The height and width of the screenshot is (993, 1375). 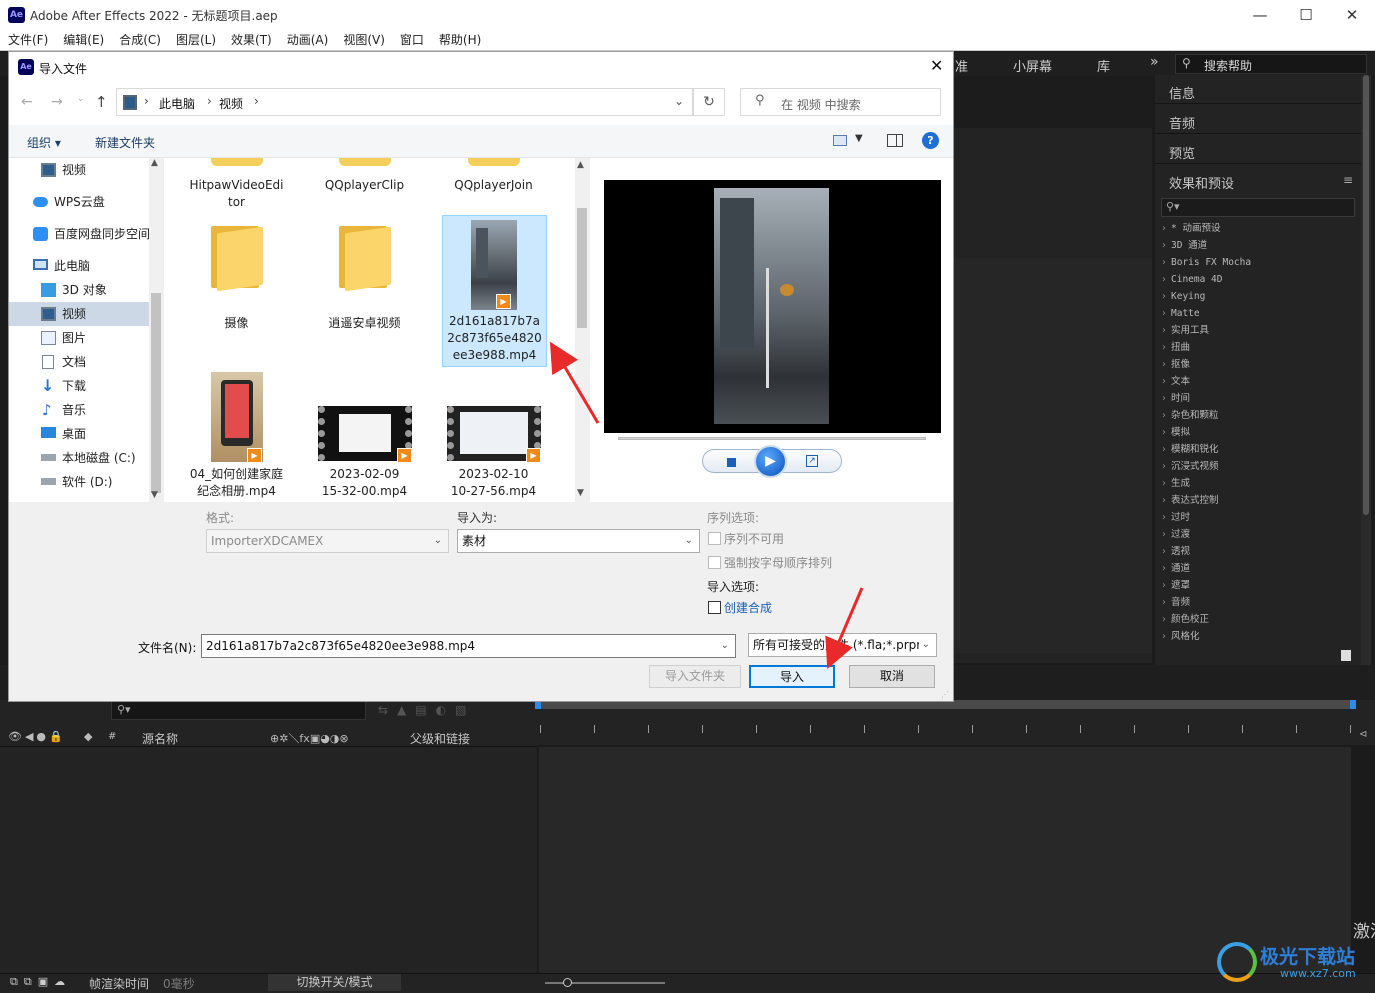 I want to click on effect-category: Matte, so click(x=1258, y=313).